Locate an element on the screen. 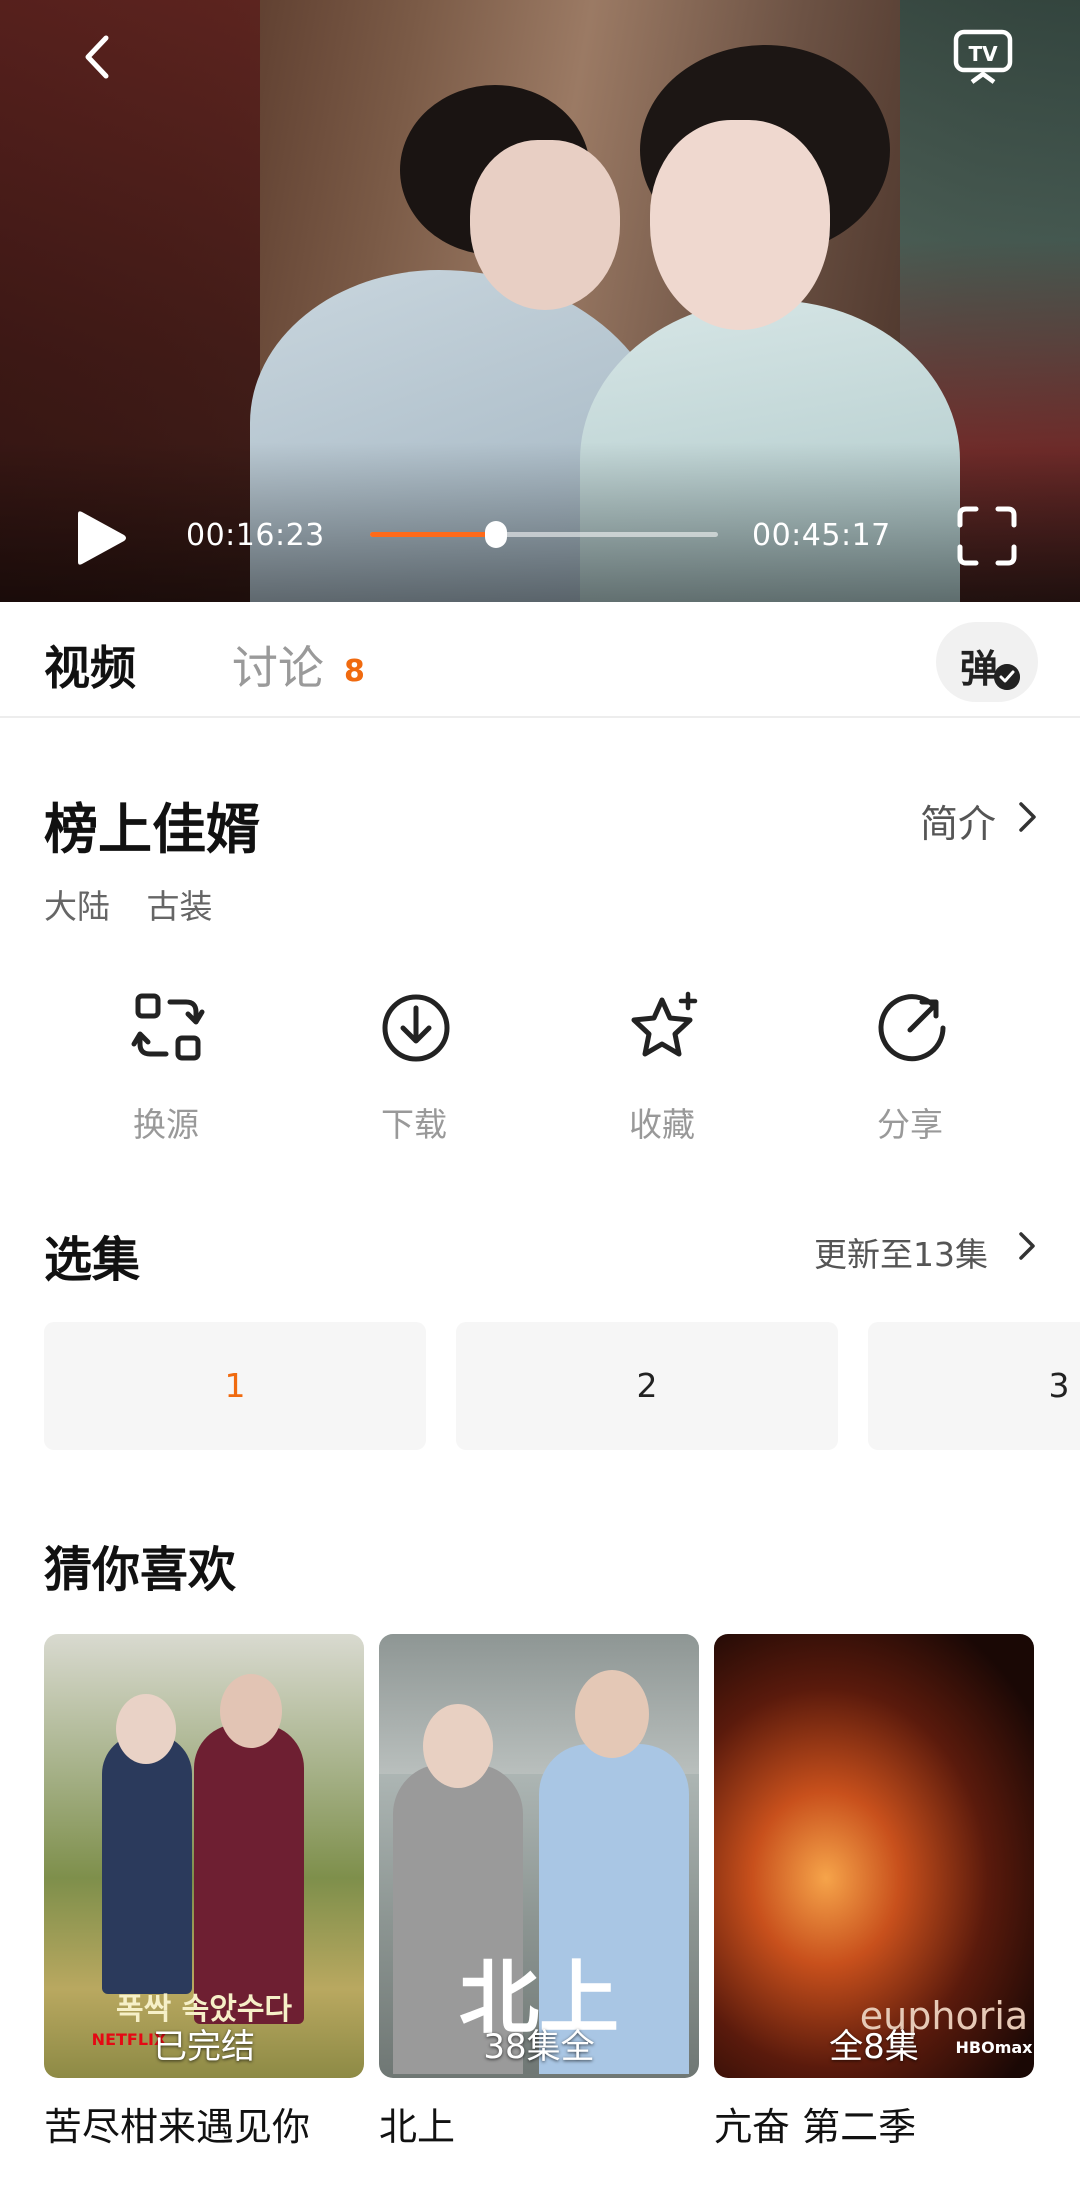 The width and height of the screenshot is (1080, 2187). episode-list: 1 2 3 is located at coordinates (562, 1386).